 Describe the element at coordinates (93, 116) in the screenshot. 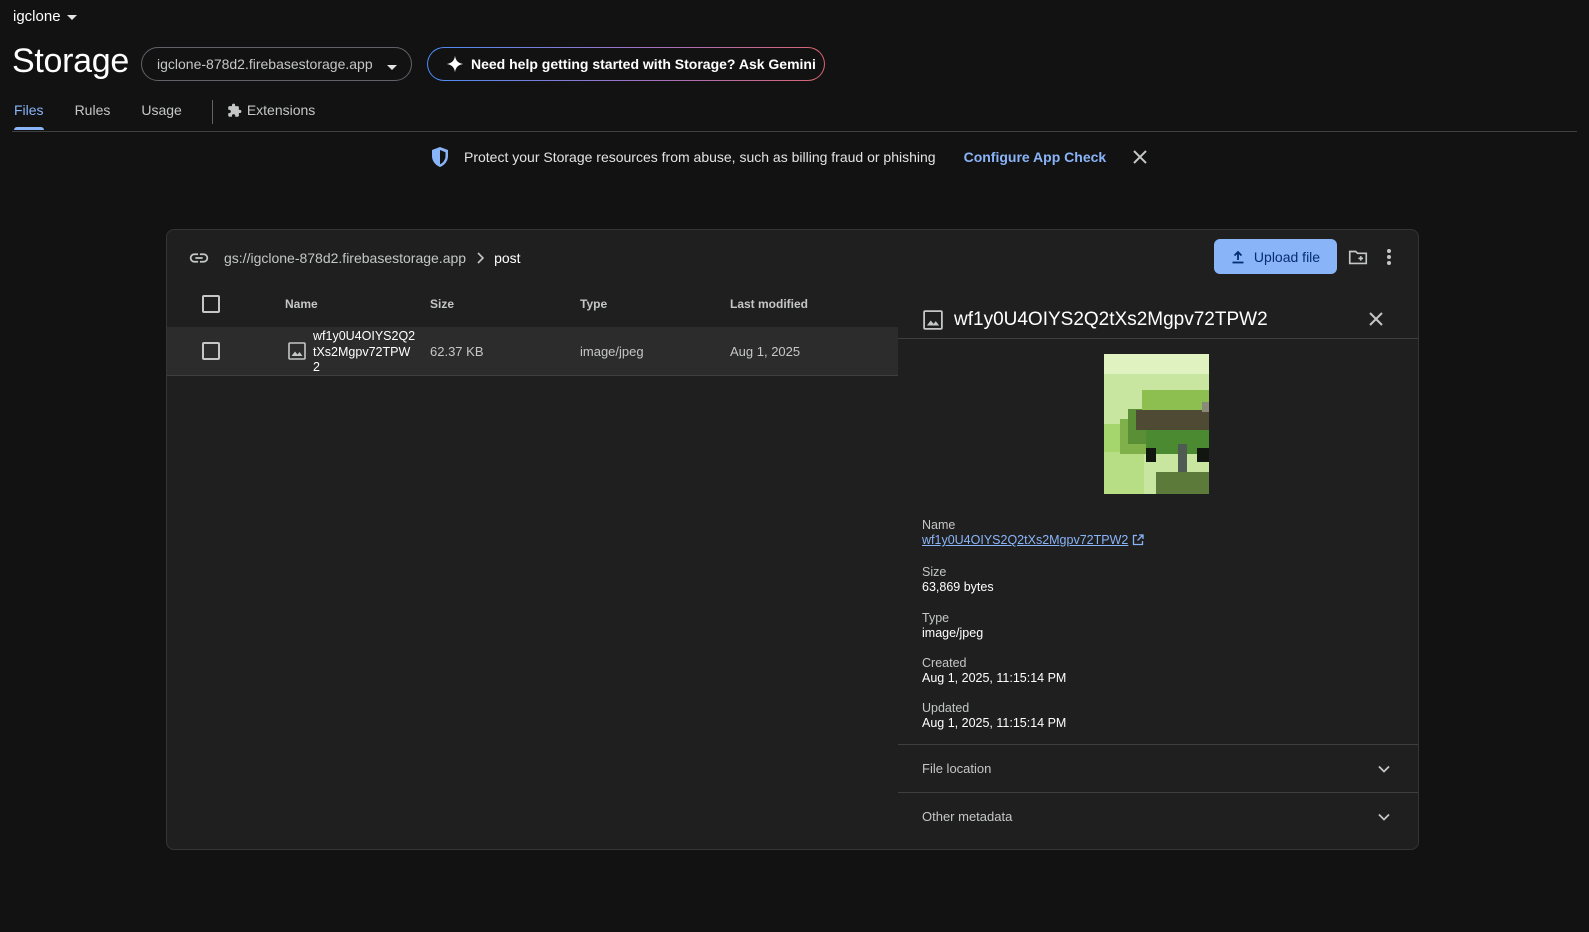

I see `tab-rules: Rules` at that location.